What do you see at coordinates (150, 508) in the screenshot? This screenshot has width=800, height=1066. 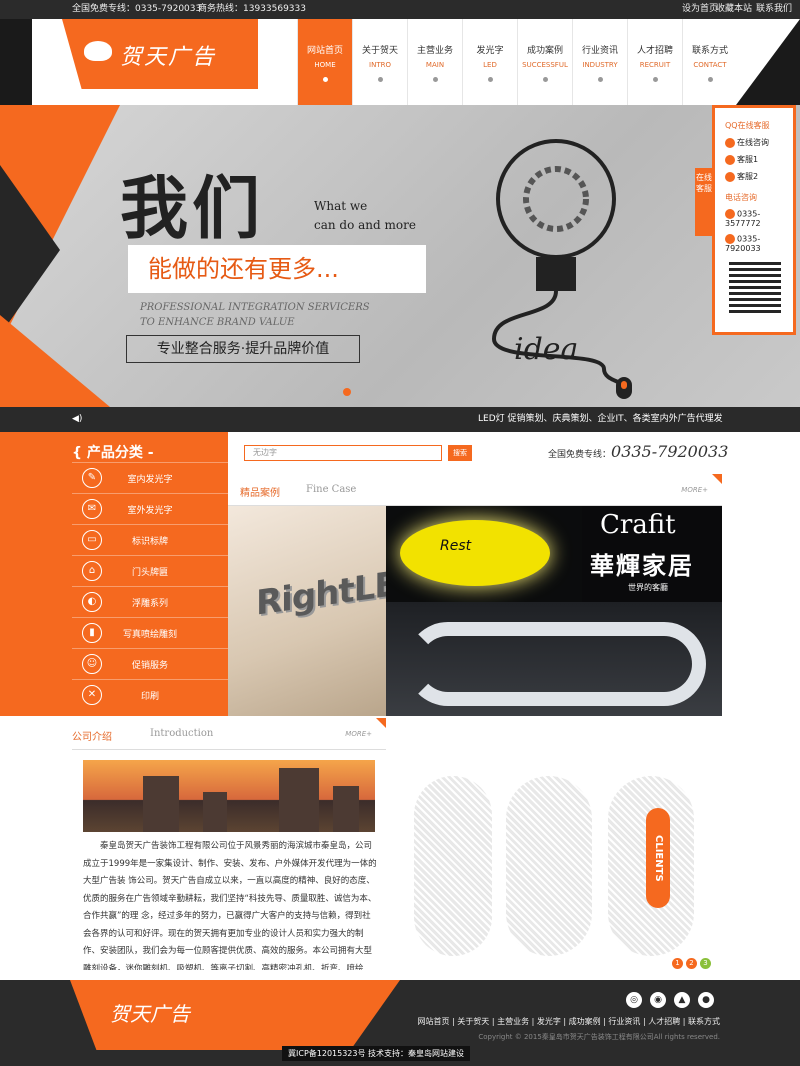 I see `category-item: ✉ 室外发光字` at bounding box center [150, 508].